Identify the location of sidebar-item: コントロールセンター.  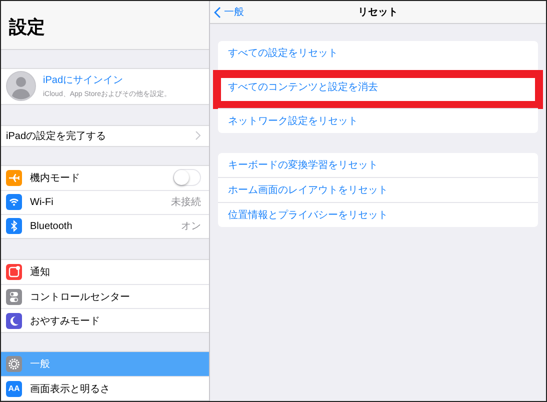
(105, 296).